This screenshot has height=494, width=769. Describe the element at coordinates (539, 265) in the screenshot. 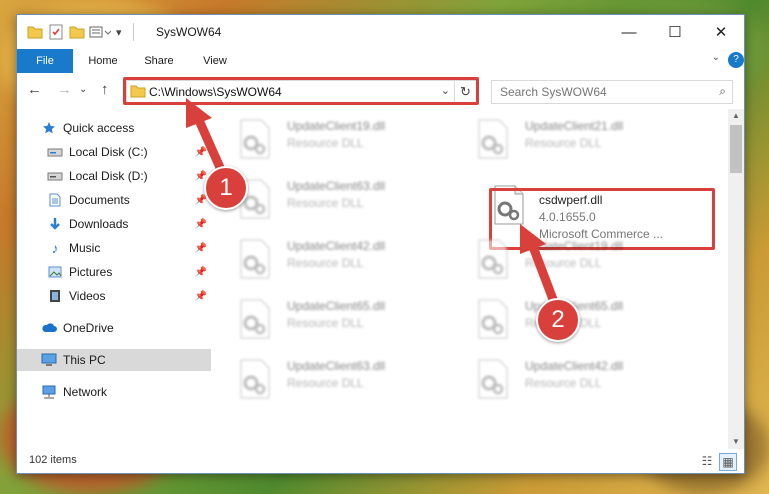

I see `arrow-to-file` at that location.